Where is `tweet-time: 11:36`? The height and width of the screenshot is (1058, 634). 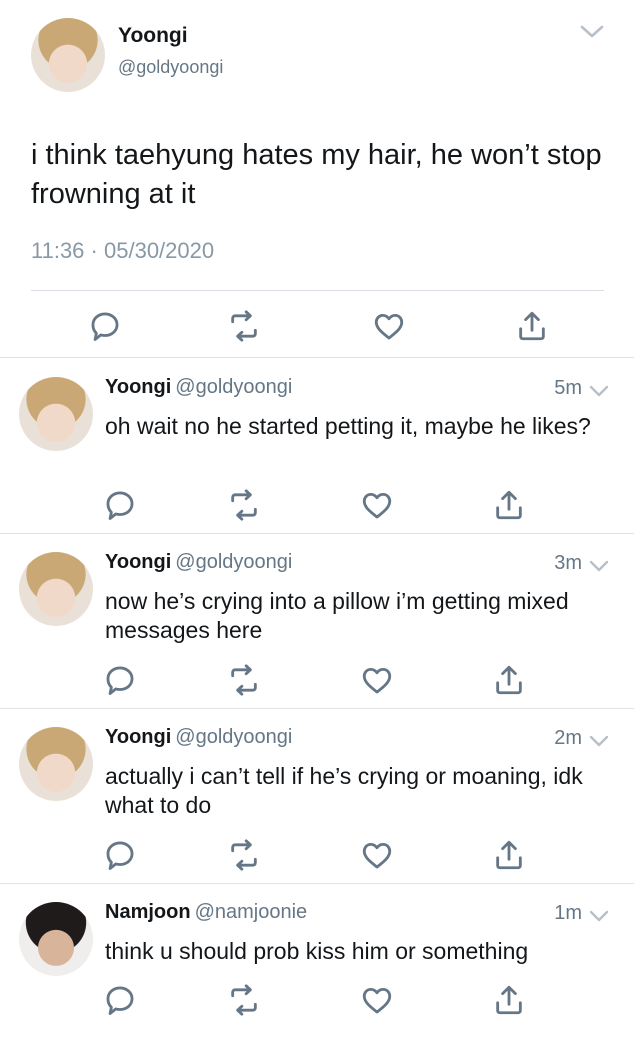 tweet-time: 11:36 is located at coordinates (58, 250).